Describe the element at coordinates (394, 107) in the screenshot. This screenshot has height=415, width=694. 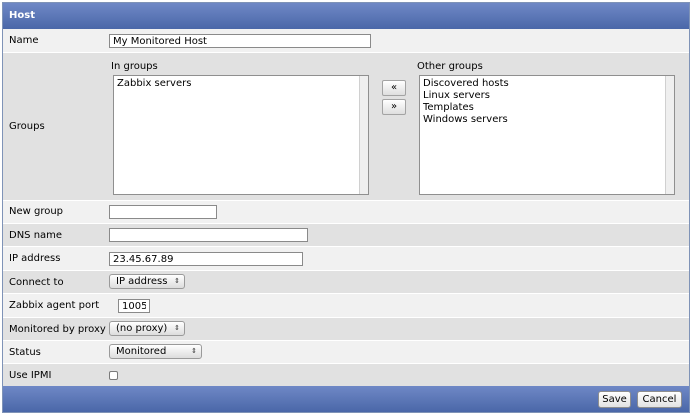
I see `remove-from-group-button: »` at that location.